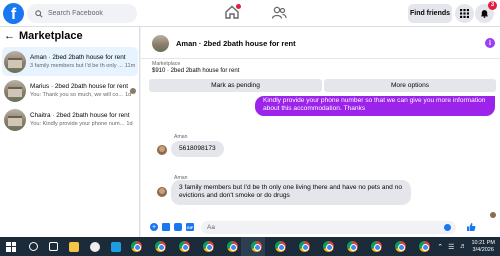 This screenshot has width=500, height=256. I want to click on listing-value: $910 · 2bed 2bath house for rent, so click(196, 71).